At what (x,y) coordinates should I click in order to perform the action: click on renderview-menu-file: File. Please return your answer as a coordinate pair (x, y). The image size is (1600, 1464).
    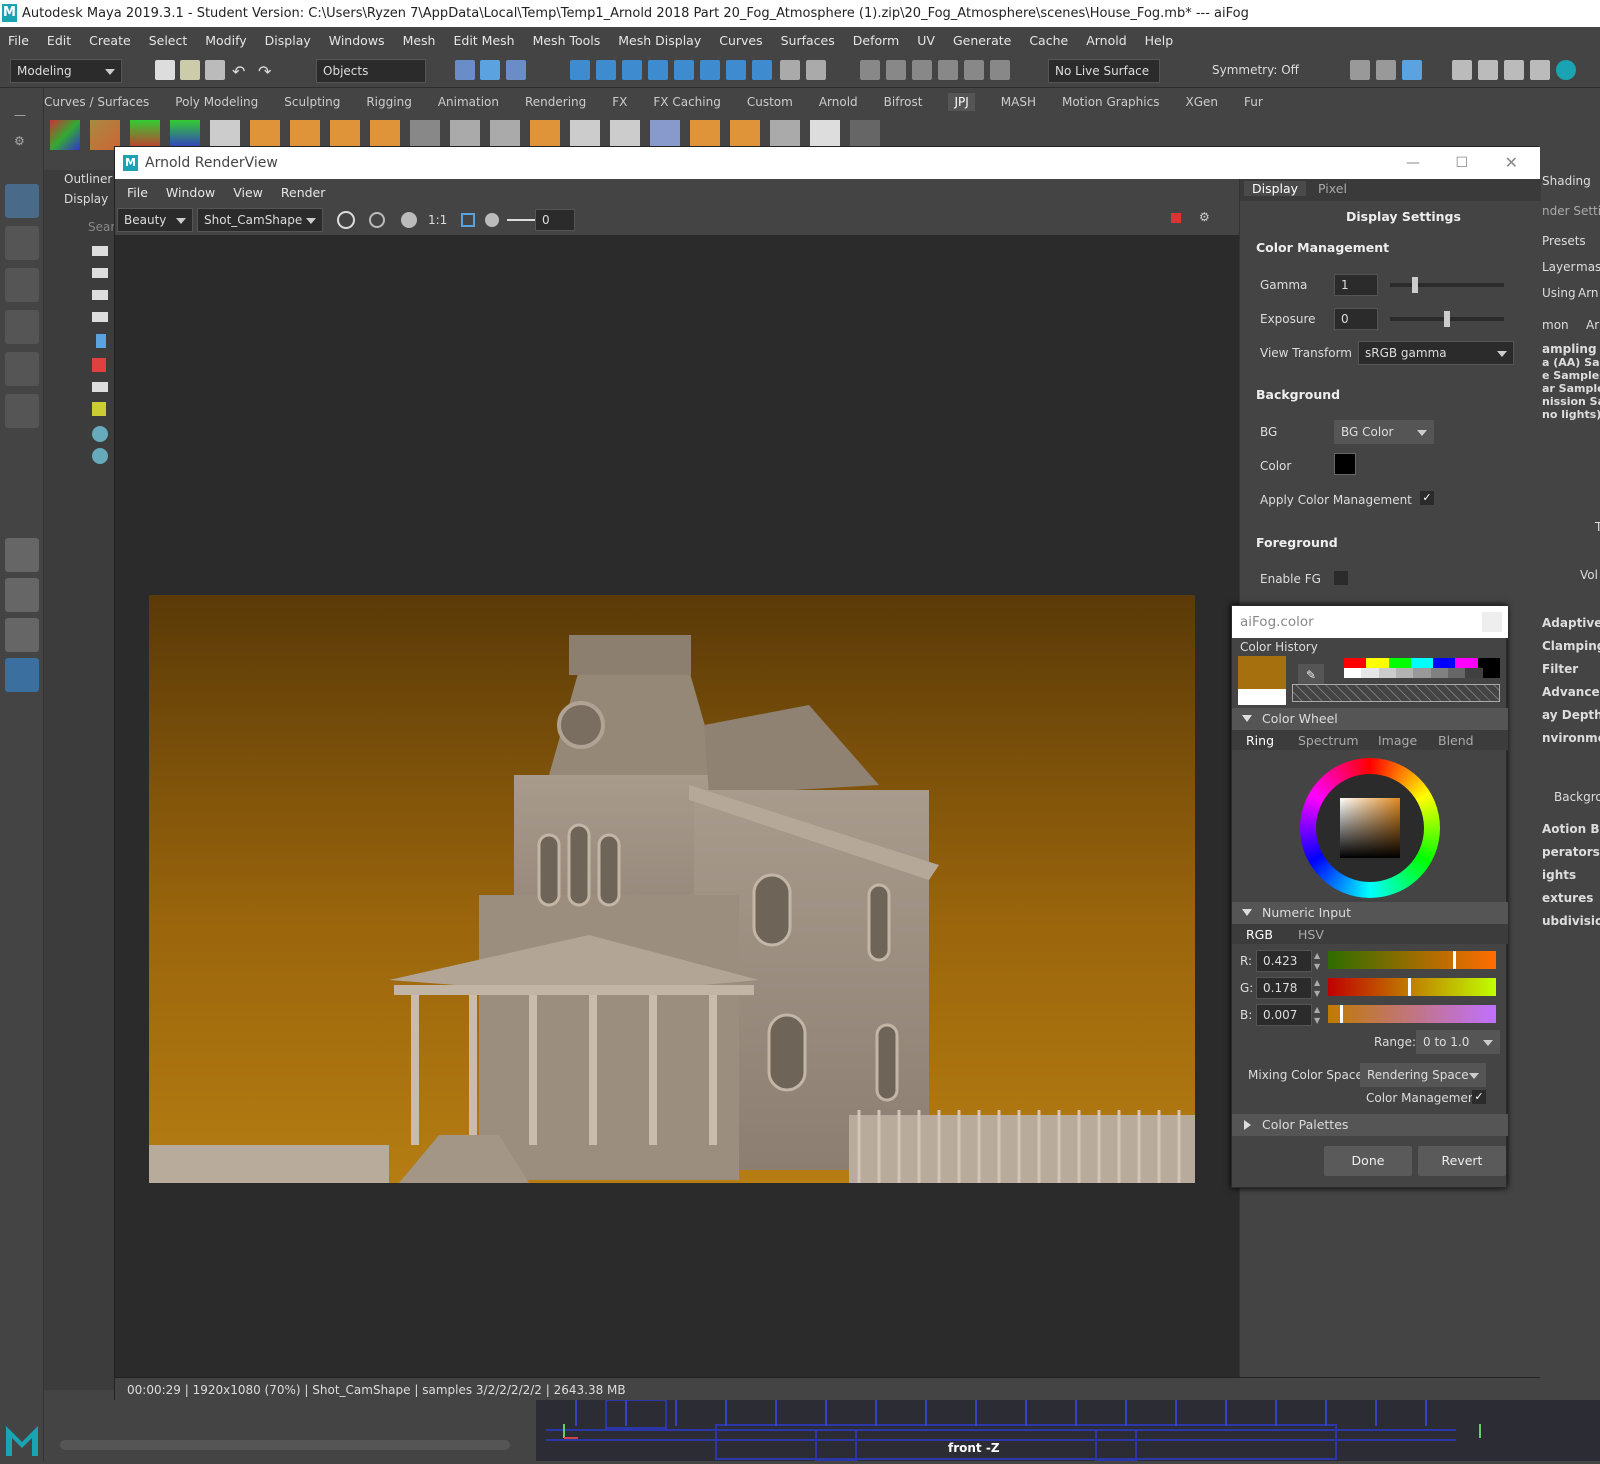
    Looking at the image, I should click on (137, 192).